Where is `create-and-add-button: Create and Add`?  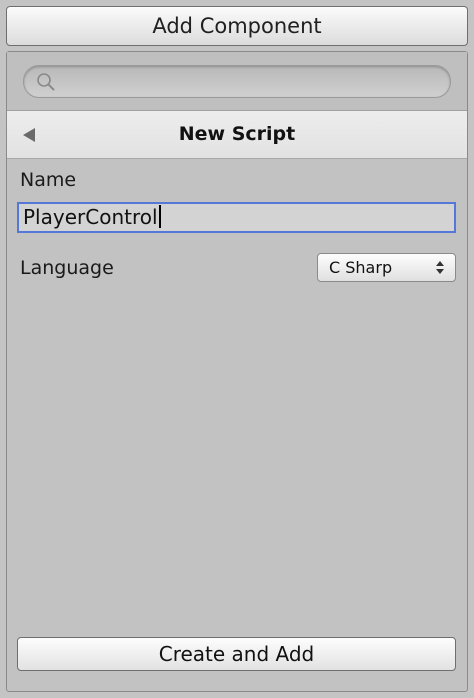
create-and-add-button: Create and Add is located at coordinates (236, 654).